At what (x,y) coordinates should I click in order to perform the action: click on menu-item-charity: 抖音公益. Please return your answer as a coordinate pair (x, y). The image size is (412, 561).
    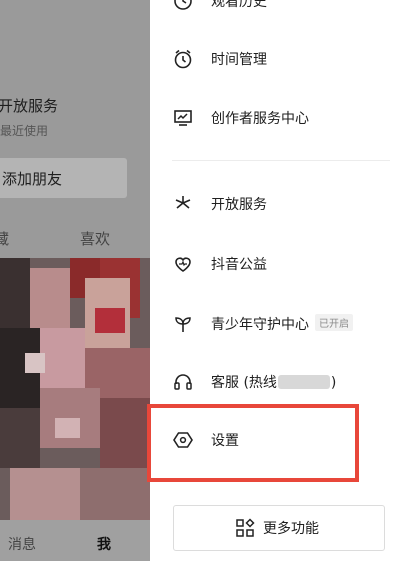
    Looking at the image, I should click on (281, 265).